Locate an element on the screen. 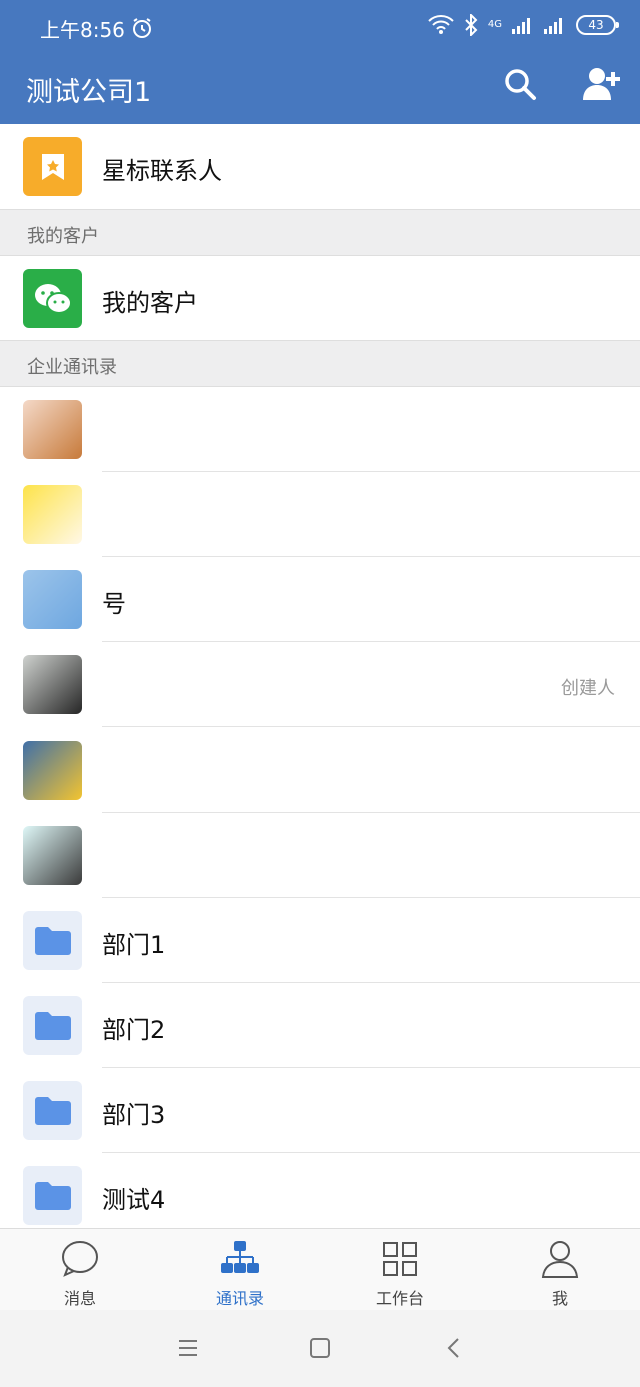 Image resolution: width=640 pixels, height=1387 pixels. back-icon is located at coordinates (454, 1348).